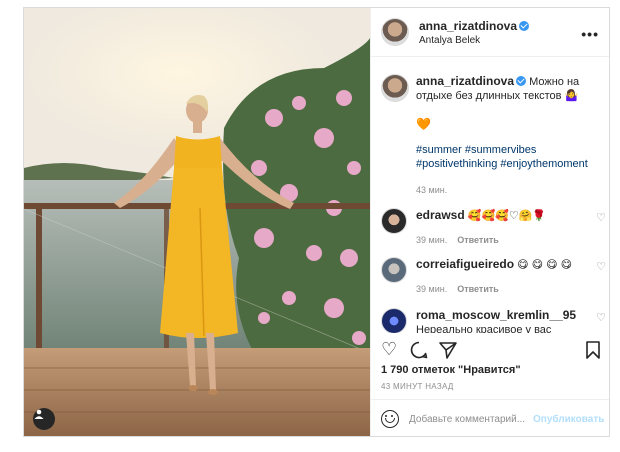  What do you see at coordinates (545, 265) in the screenshot?
I see `comment-text: 😋 😋 😋 😋` at bounding box center [545, 265].